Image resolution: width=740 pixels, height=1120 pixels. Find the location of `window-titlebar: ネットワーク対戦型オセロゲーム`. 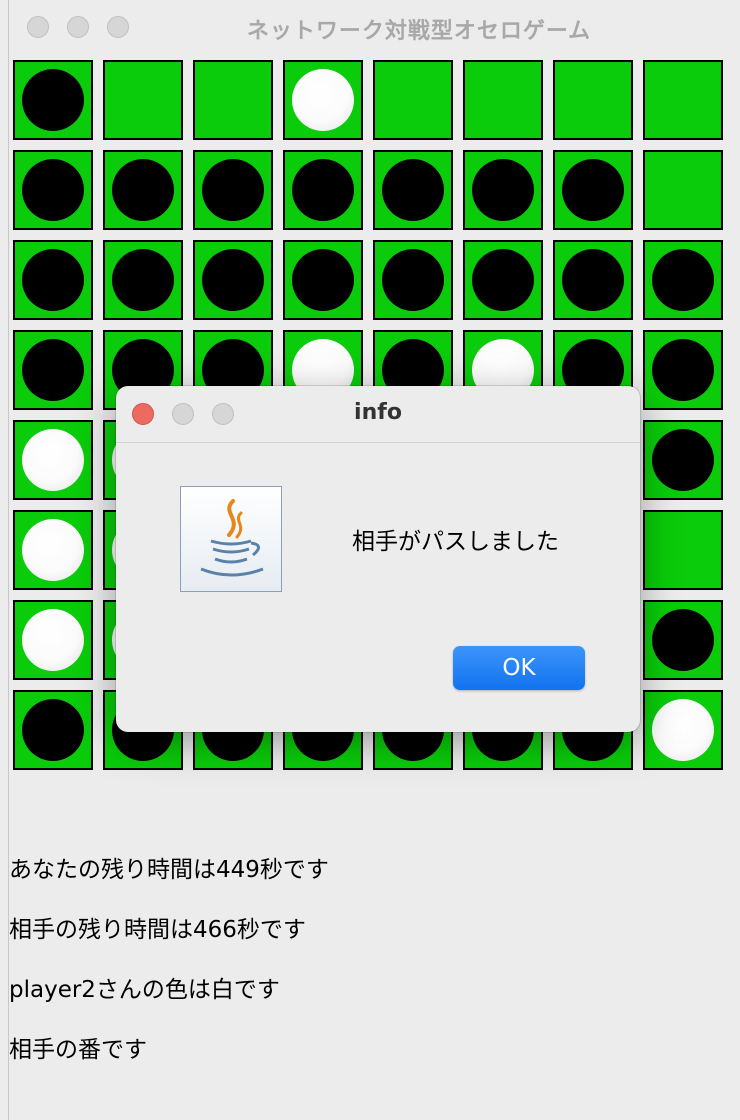

window-titlebar: ネットワーク対戦型オセロゲーム is located at coordinates (374, 27).